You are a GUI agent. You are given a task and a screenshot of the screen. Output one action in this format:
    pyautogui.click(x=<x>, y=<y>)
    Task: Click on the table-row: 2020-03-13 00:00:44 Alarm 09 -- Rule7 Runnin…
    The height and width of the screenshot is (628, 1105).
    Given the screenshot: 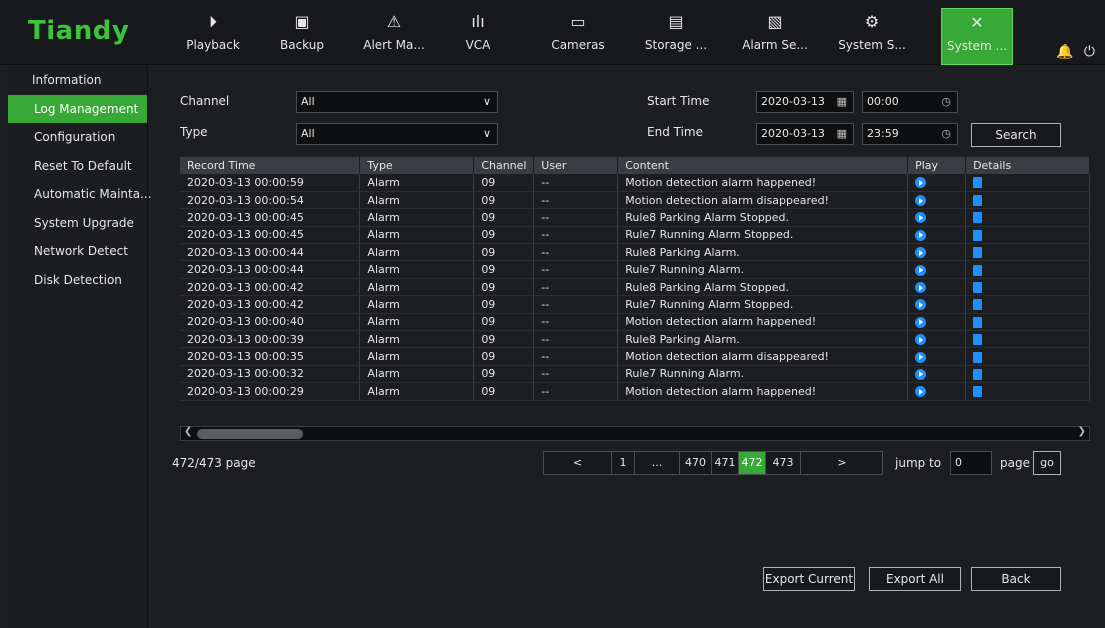 What is the action you would take?
    pyautogui.click(x=635, y=269)
    